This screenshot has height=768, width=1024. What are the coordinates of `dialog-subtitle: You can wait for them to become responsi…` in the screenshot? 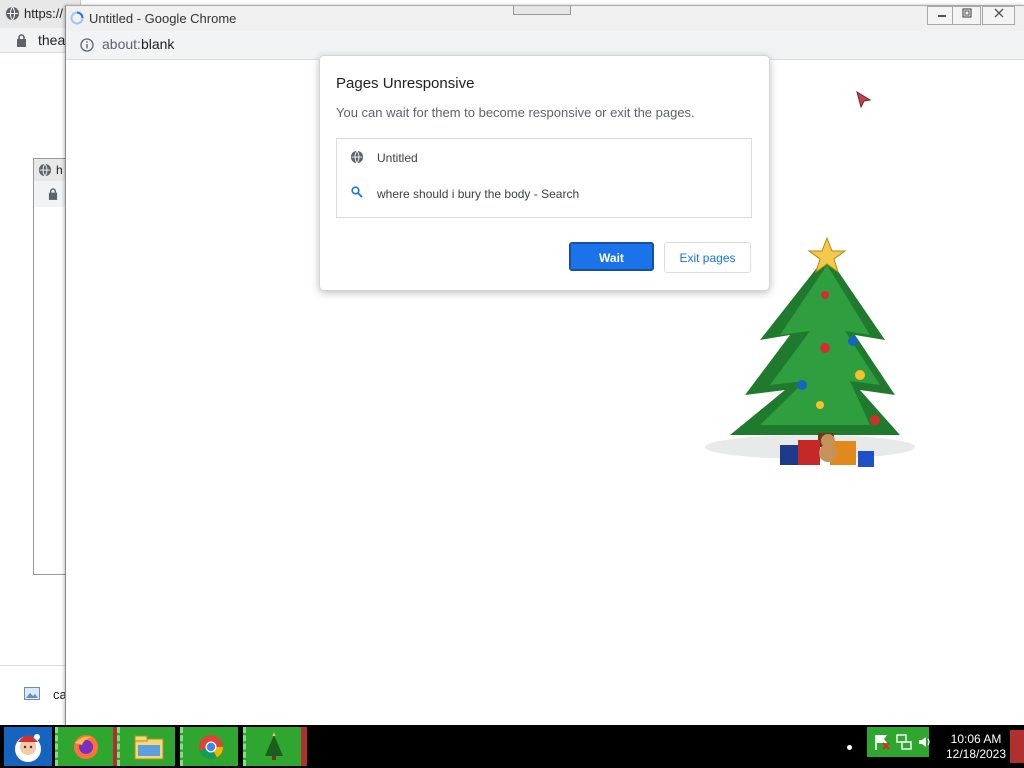 It's located at (515, 112).